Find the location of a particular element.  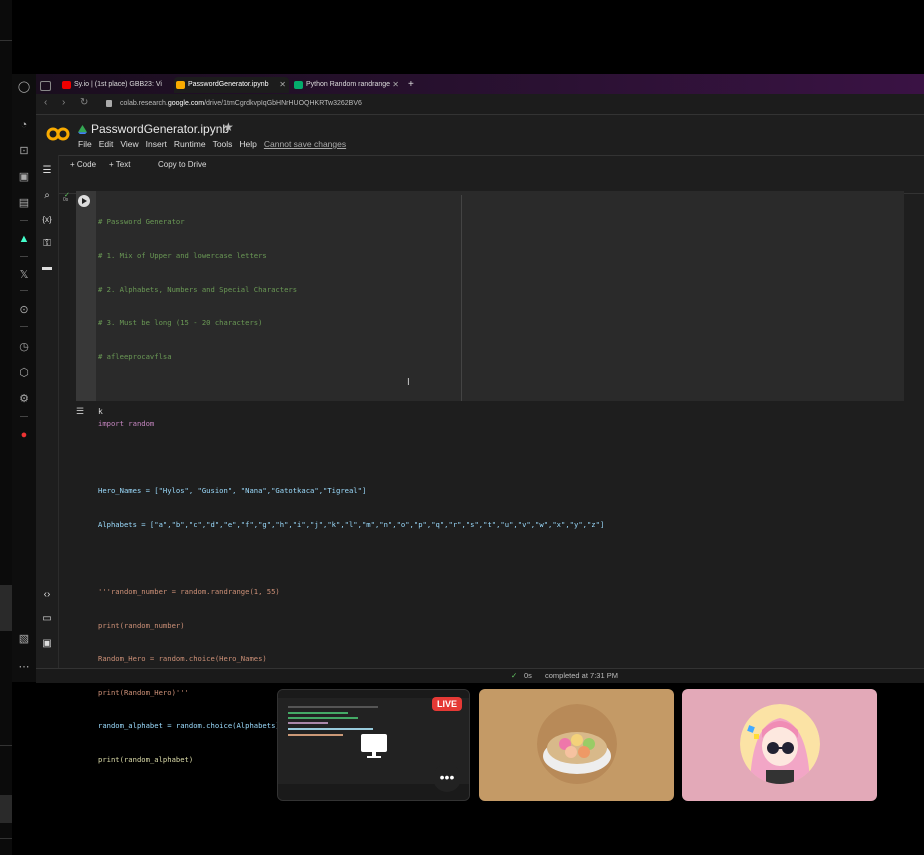

text-cursor-icon: I is located at coordinates (408, 382).